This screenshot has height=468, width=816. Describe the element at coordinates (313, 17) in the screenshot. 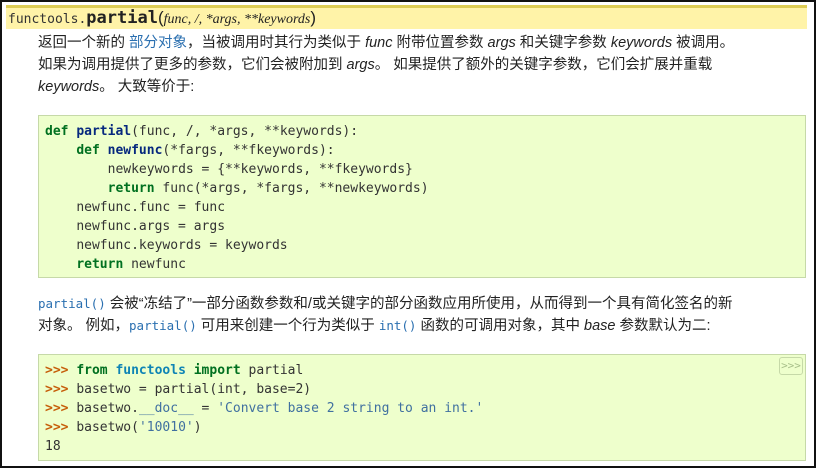

I see `close-paren: )` at that location.